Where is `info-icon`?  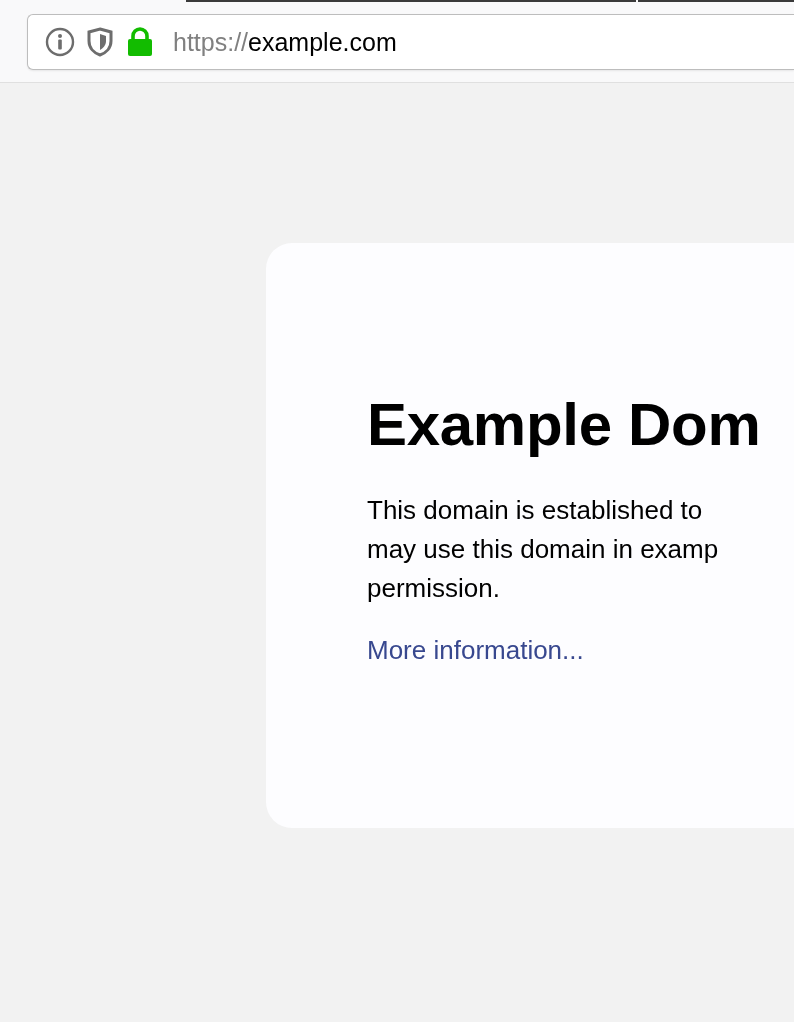
info-icon is located at coordinates (60, 42).